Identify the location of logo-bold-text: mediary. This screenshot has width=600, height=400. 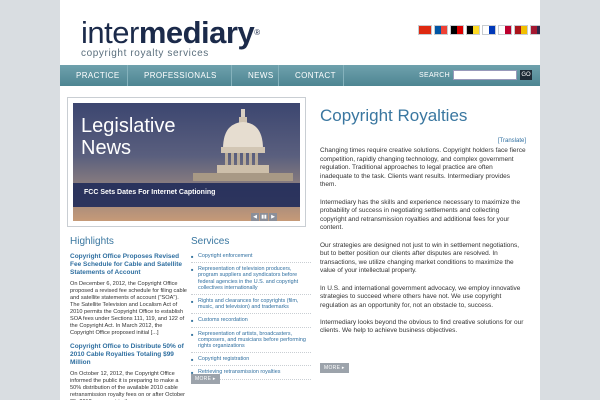
(196, 32).